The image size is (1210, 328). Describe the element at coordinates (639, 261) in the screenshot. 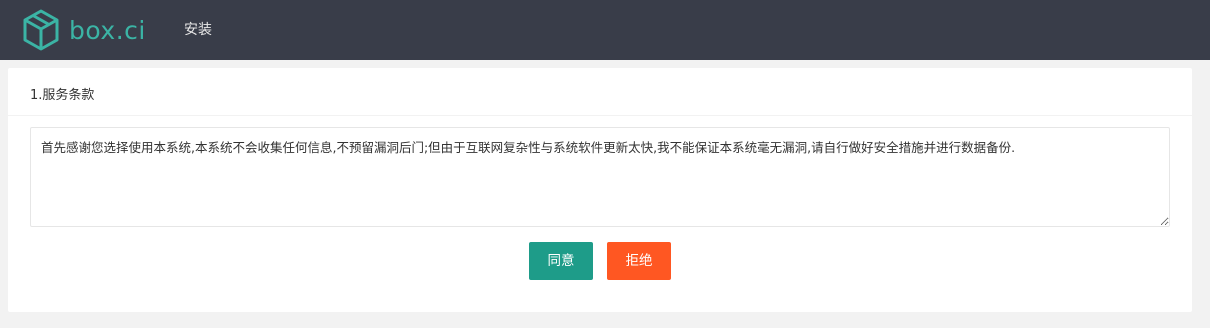

I see `refuse-button: 拒绝` at that location.